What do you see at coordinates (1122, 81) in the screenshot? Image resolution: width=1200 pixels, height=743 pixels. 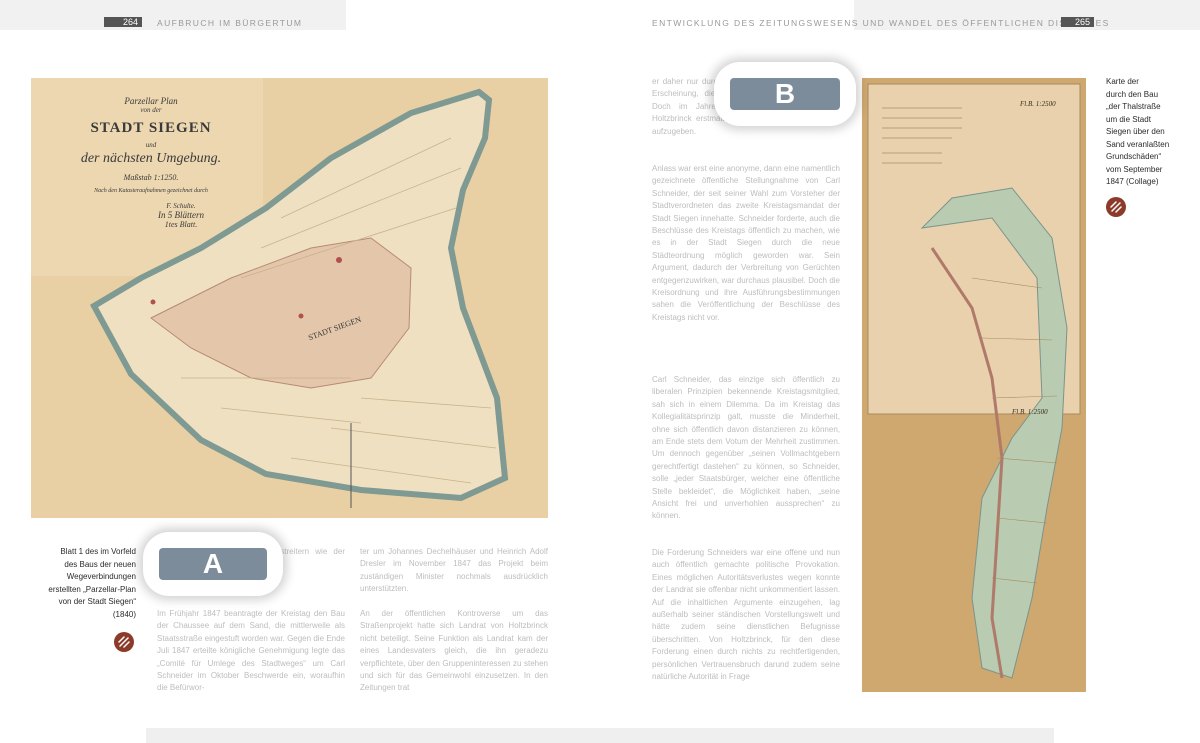 I see `caption-line: Karte der` at bounding box center [1122, 81].